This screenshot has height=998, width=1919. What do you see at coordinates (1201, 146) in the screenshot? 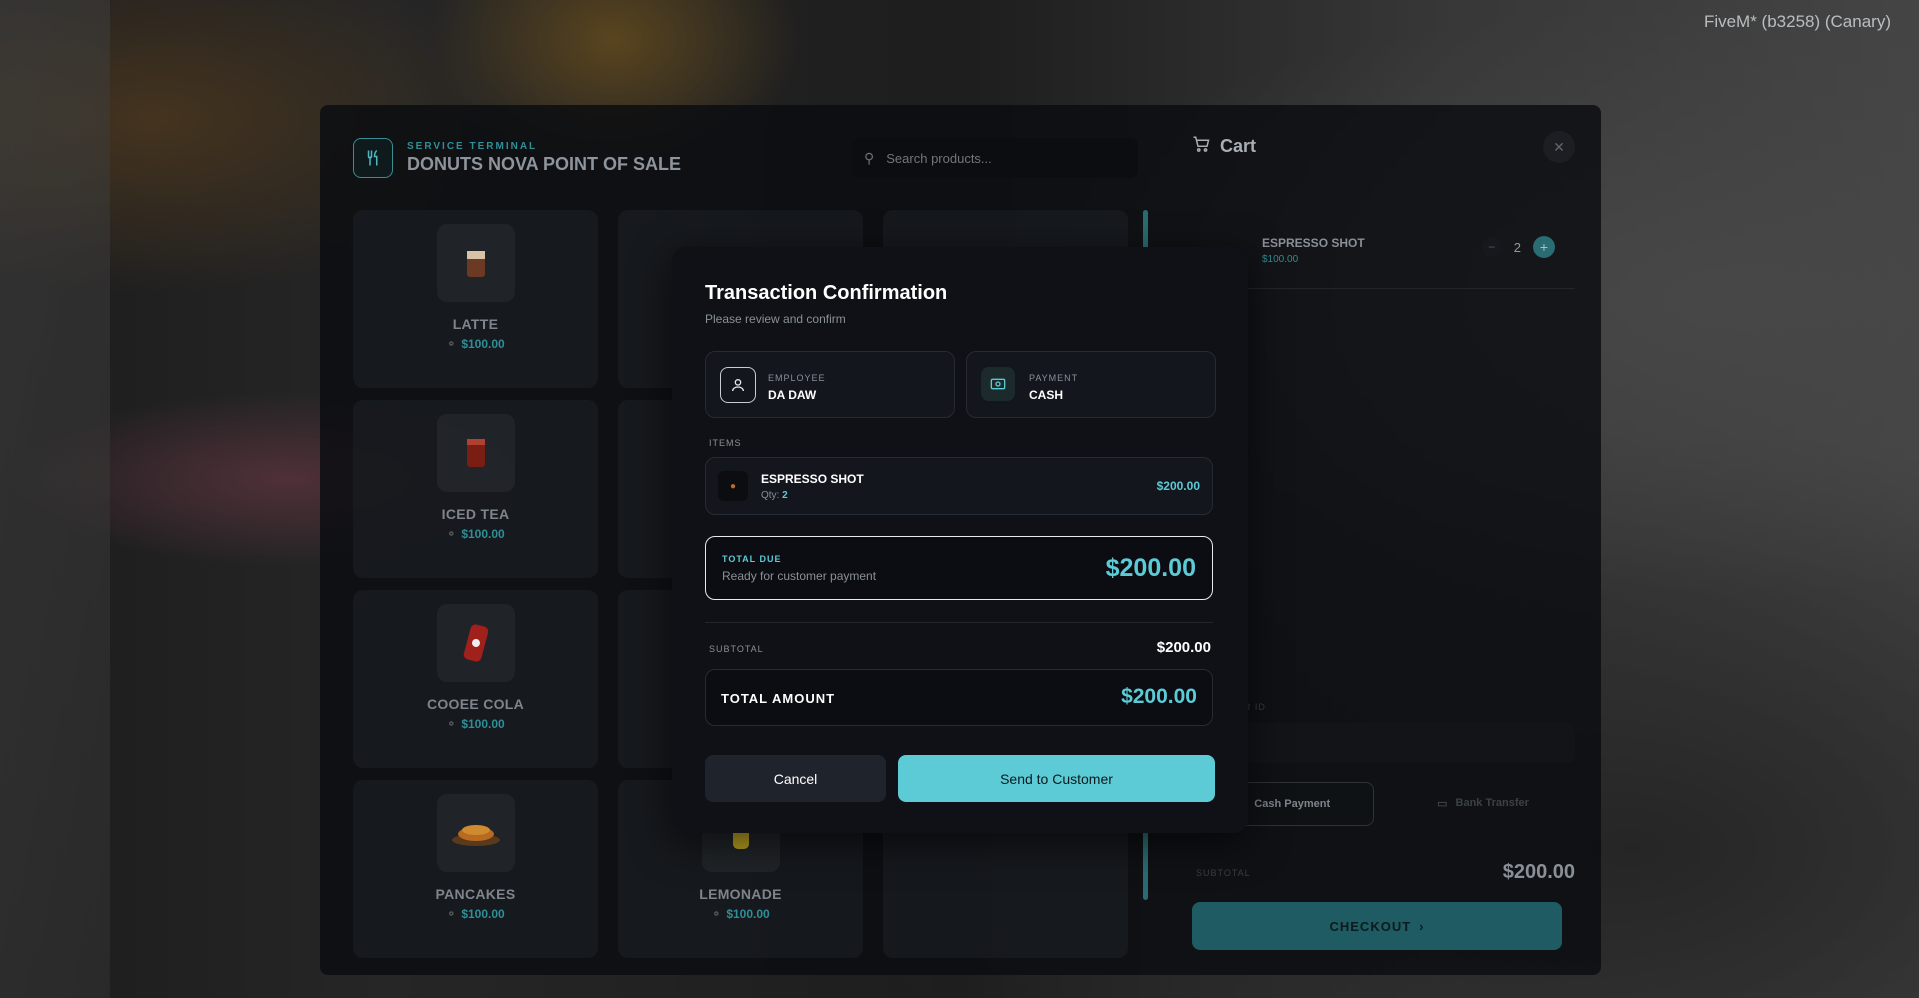
I see `cart-icon` at bounding box center [1201, 146].